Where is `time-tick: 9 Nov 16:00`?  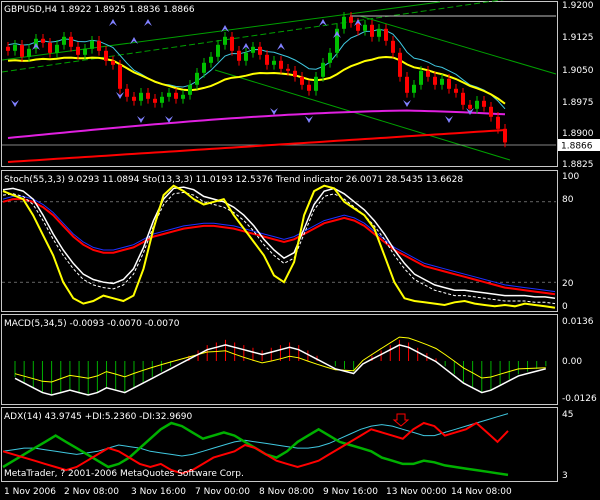 time-tick: 9 Nov 16:00 is located at coordinates (350, 492).